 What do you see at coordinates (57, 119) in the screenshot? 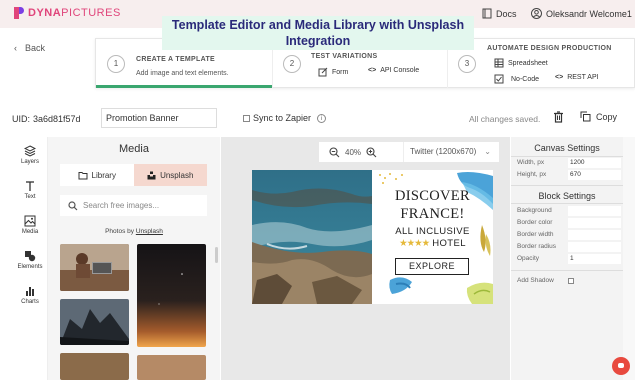
I see `uid-value: 3a6d81f57d` at bounding box center [57, 119].